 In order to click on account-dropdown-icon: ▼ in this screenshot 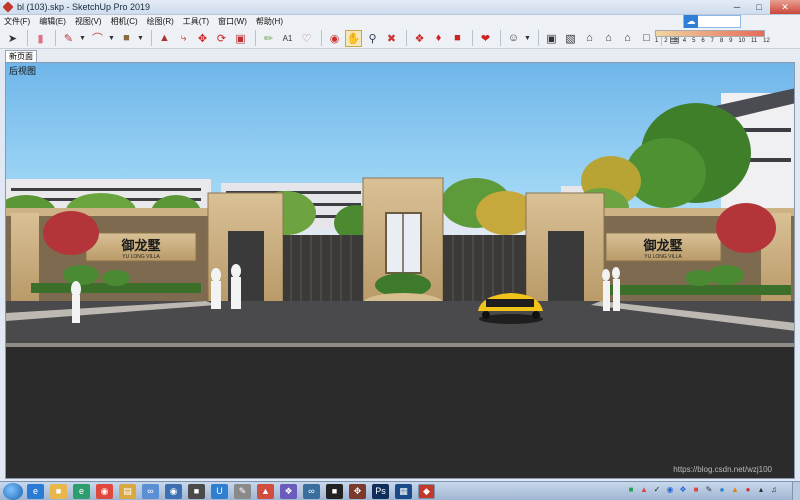, I will do `click(527, 38)`.